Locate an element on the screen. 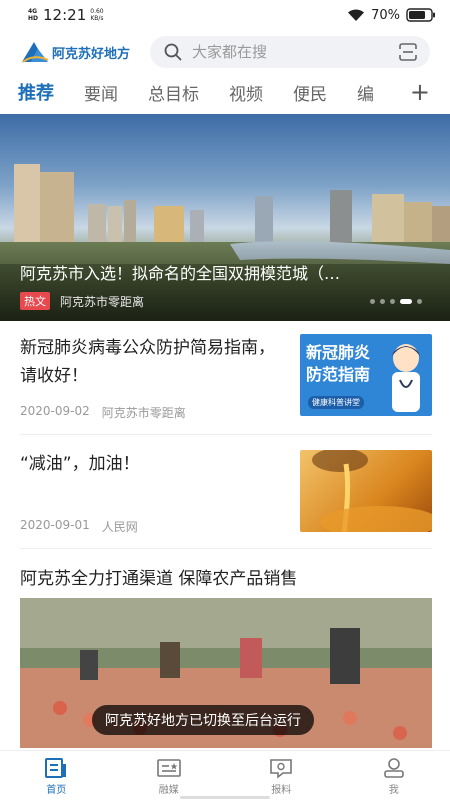 This screenshot has width=450, height=800. doctor-illustration is located at coordinates (406, 378).